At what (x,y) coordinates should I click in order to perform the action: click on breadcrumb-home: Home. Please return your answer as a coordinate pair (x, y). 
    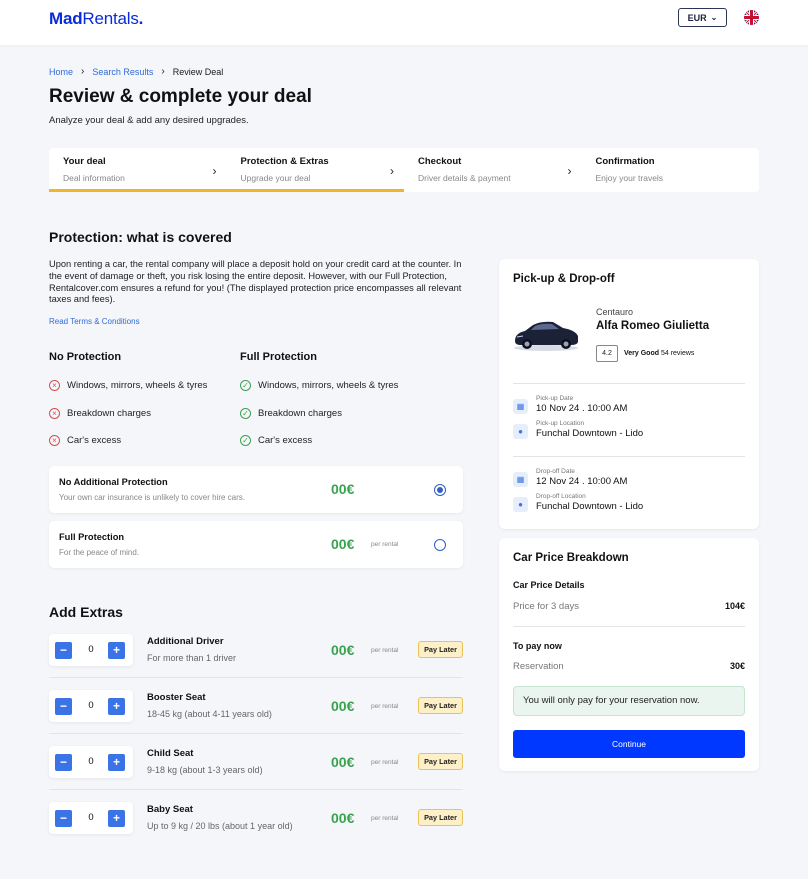
    Looking at the image, I should click on (61, 72).